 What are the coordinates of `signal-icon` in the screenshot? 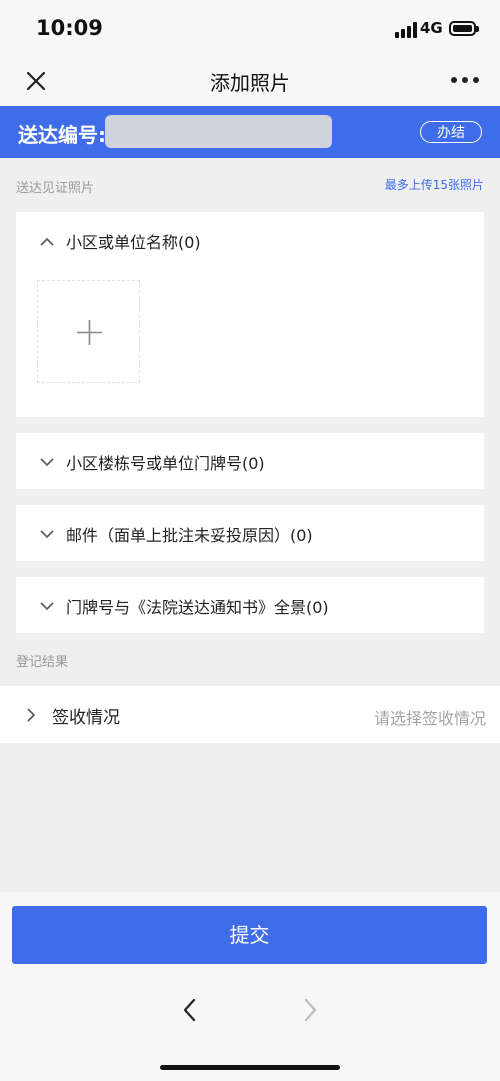 It's located at (406, 30).